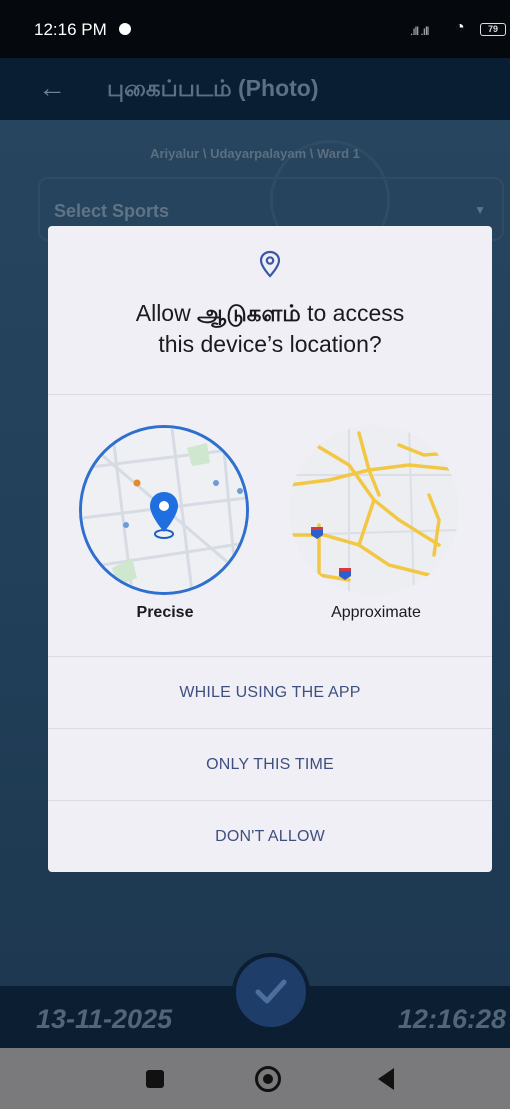  I want to click on sports-select-label: Select Sports, so click(112, 211).